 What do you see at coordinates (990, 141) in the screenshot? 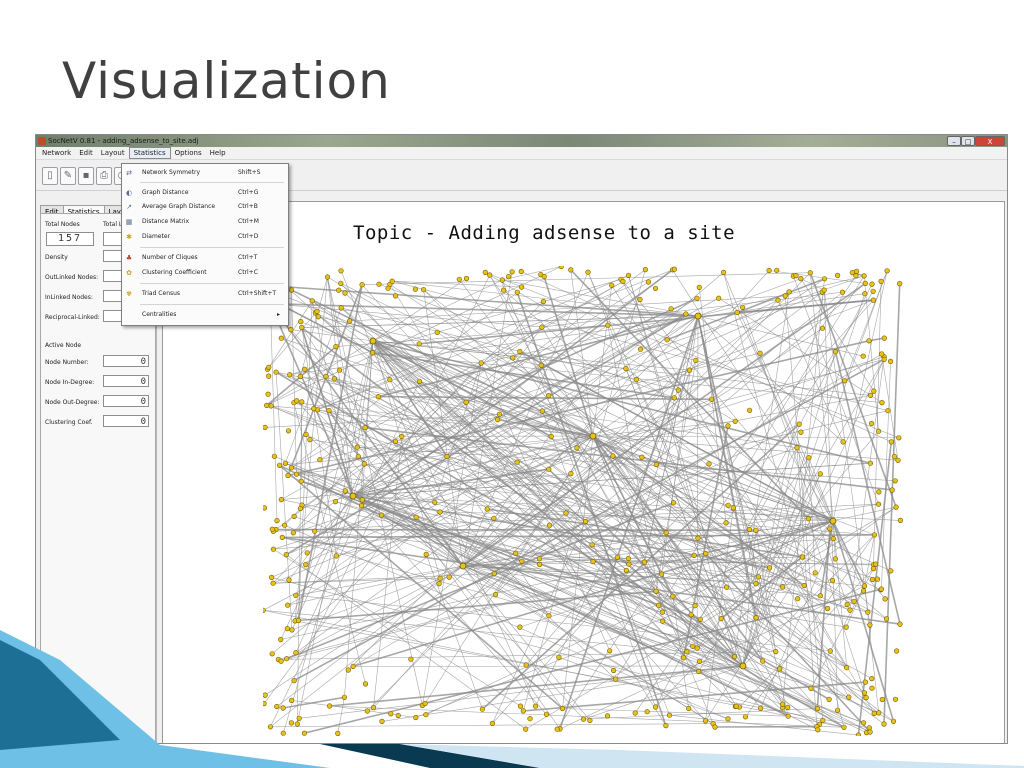
I see `close-button: X` at bounding box center [990, 141].